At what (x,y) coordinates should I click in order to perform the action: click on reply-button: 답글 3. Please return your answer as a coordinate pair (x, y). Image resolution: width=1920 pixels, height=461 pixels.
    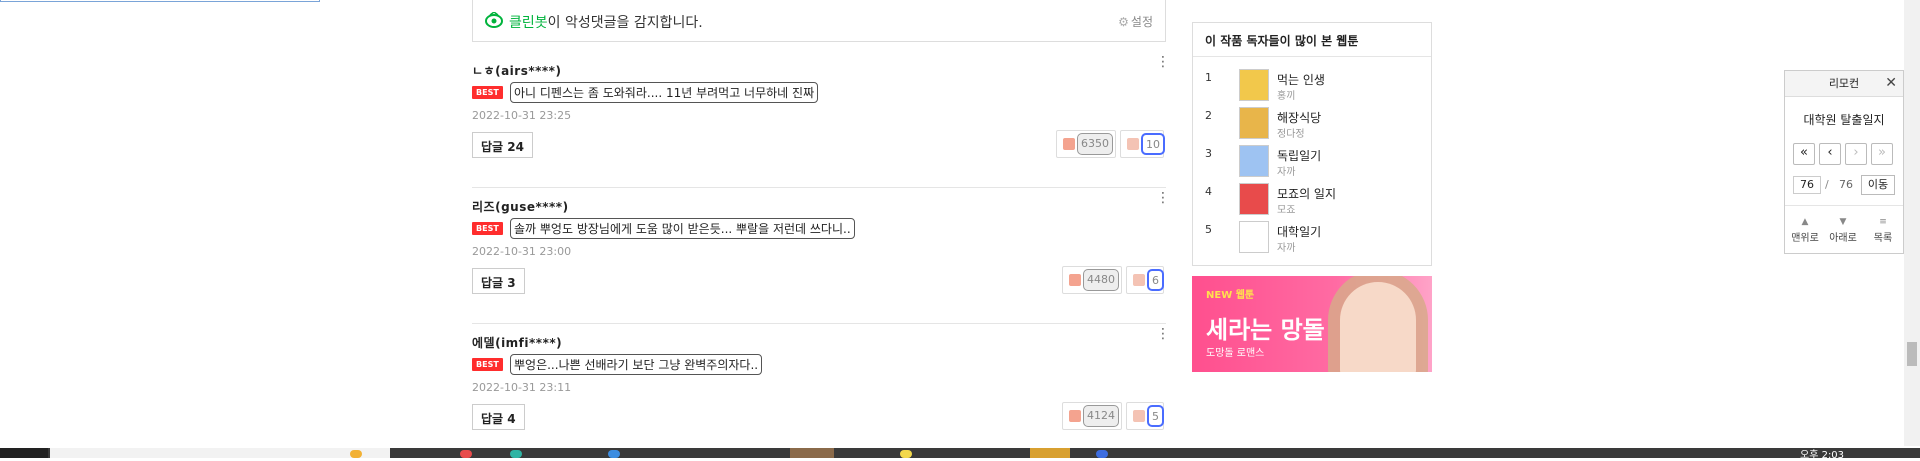
    Looking at the image, I should click on (498, 281).